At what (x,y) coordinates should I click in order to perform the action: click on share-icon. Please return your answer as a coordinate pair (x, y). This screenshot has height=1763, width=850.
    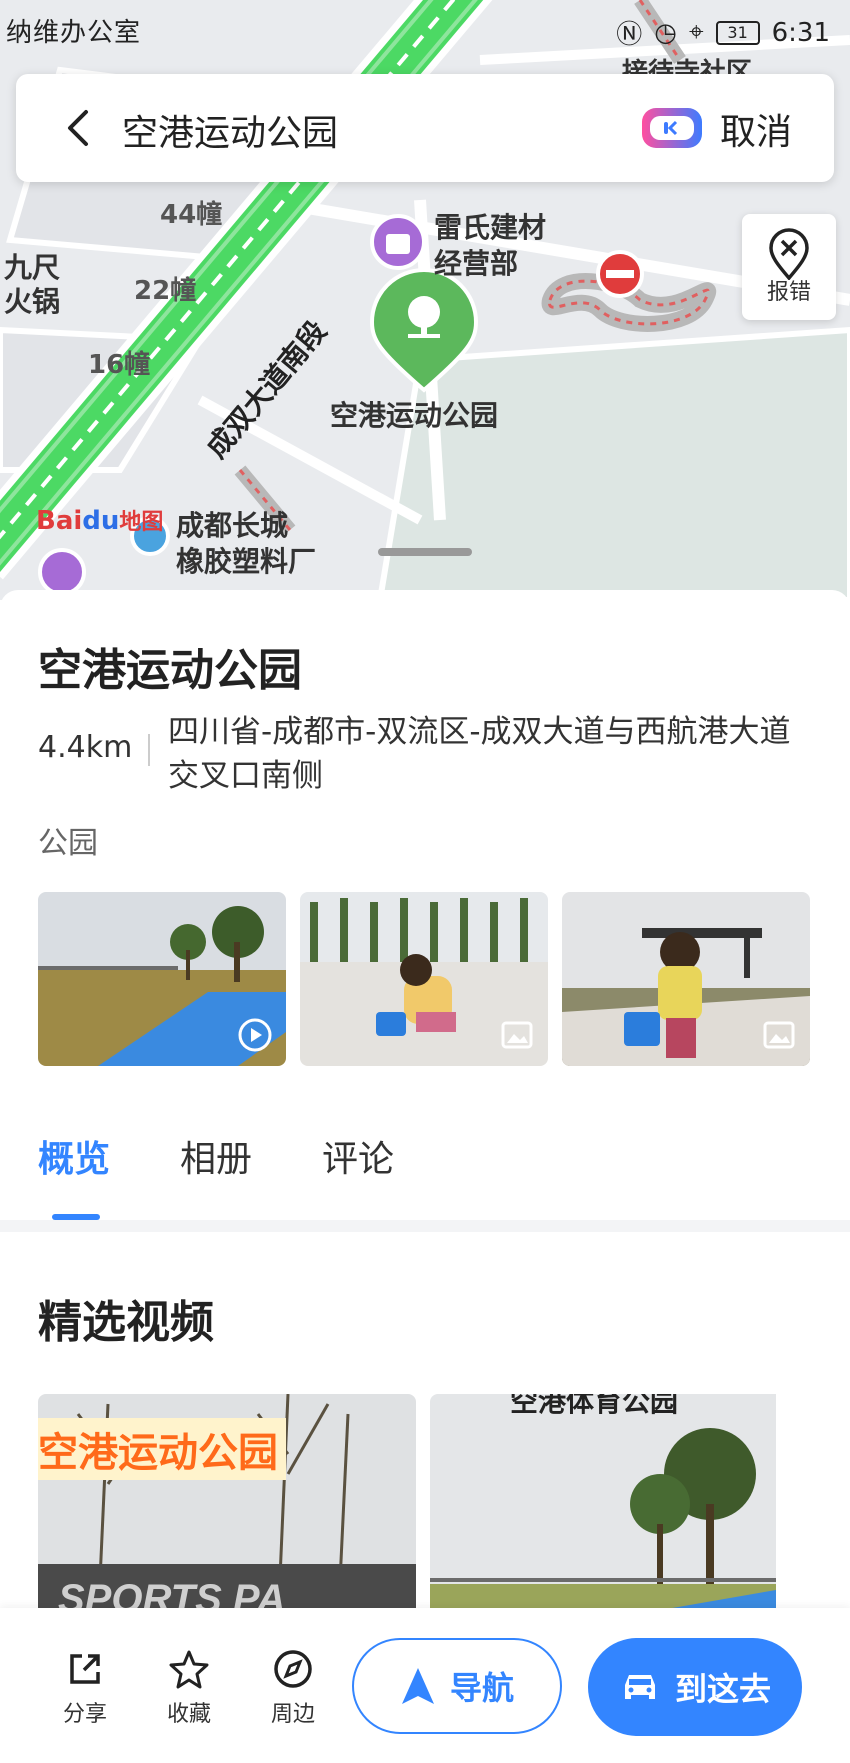
    Looking at the image, I should click on (85, 1669).